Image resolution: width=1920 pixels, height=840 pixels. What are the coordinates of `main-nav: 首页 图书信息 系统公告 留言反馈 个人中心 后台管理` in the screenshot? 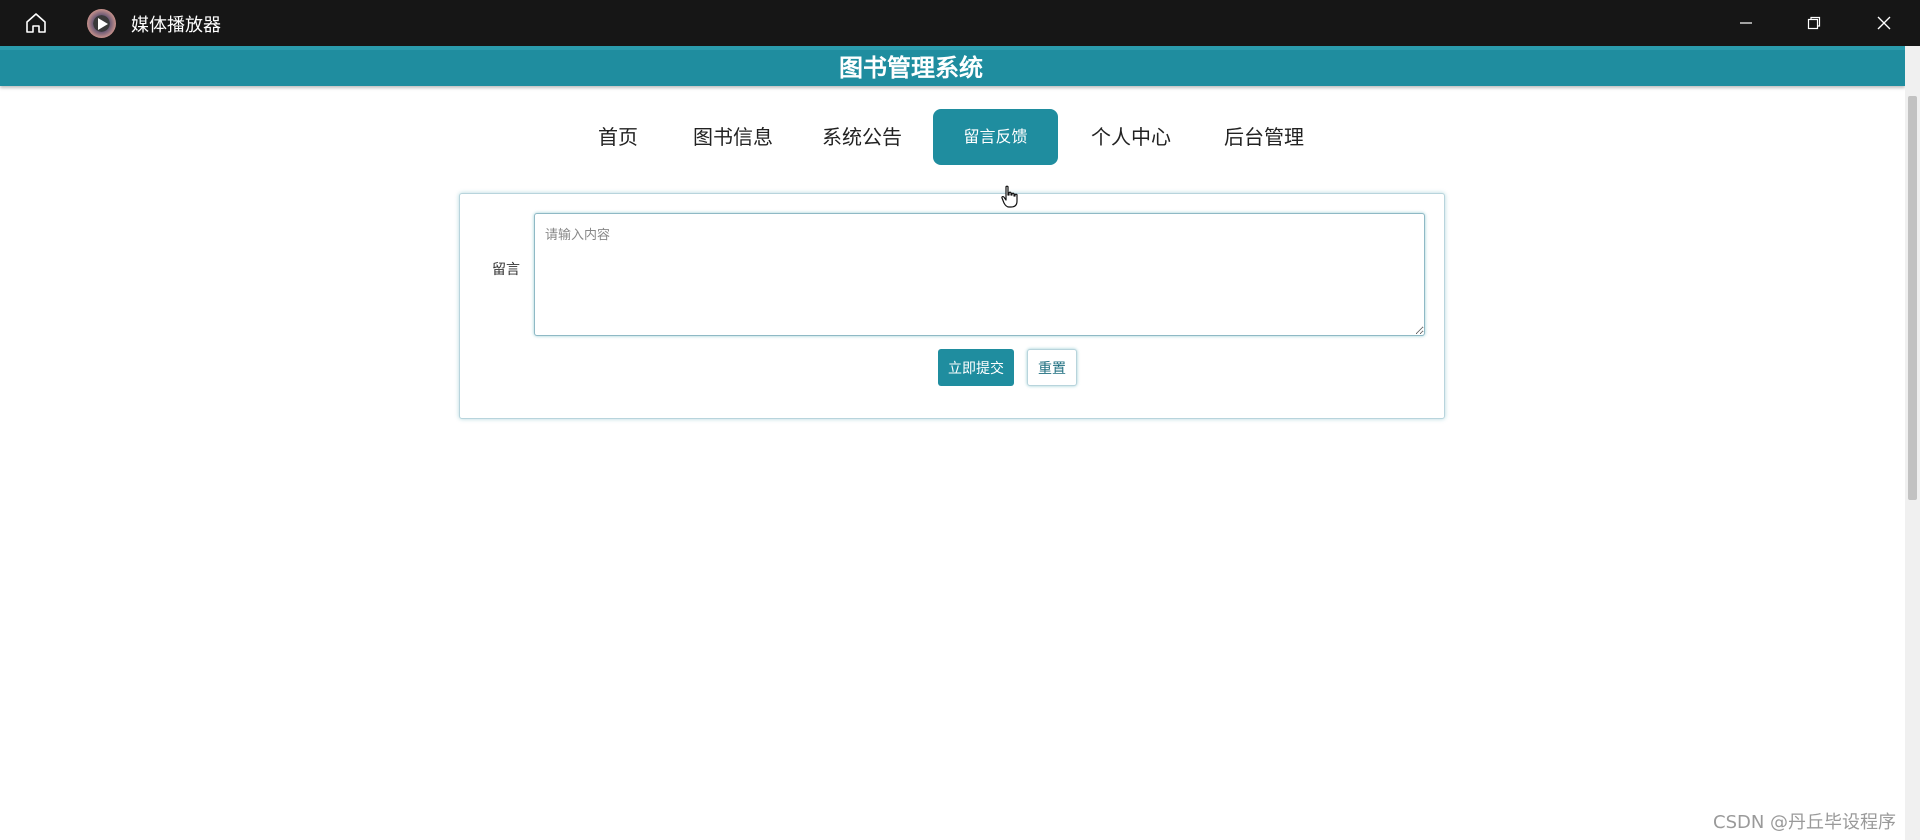 It's located at (952, 137).